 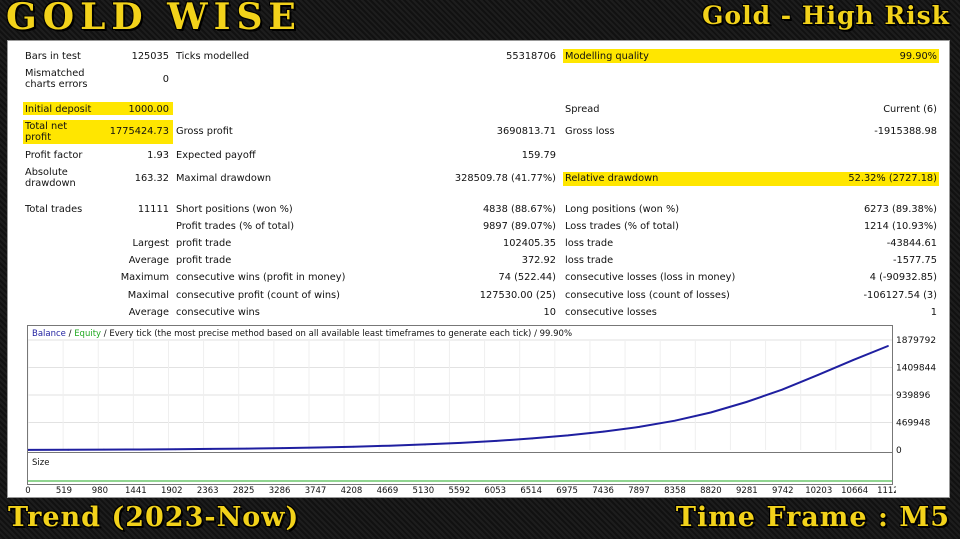 What do you see at coordinates (590, 131) in the screenshot?
I see `gross-loss-label: Gross loss` at bounding box center [590, 131].